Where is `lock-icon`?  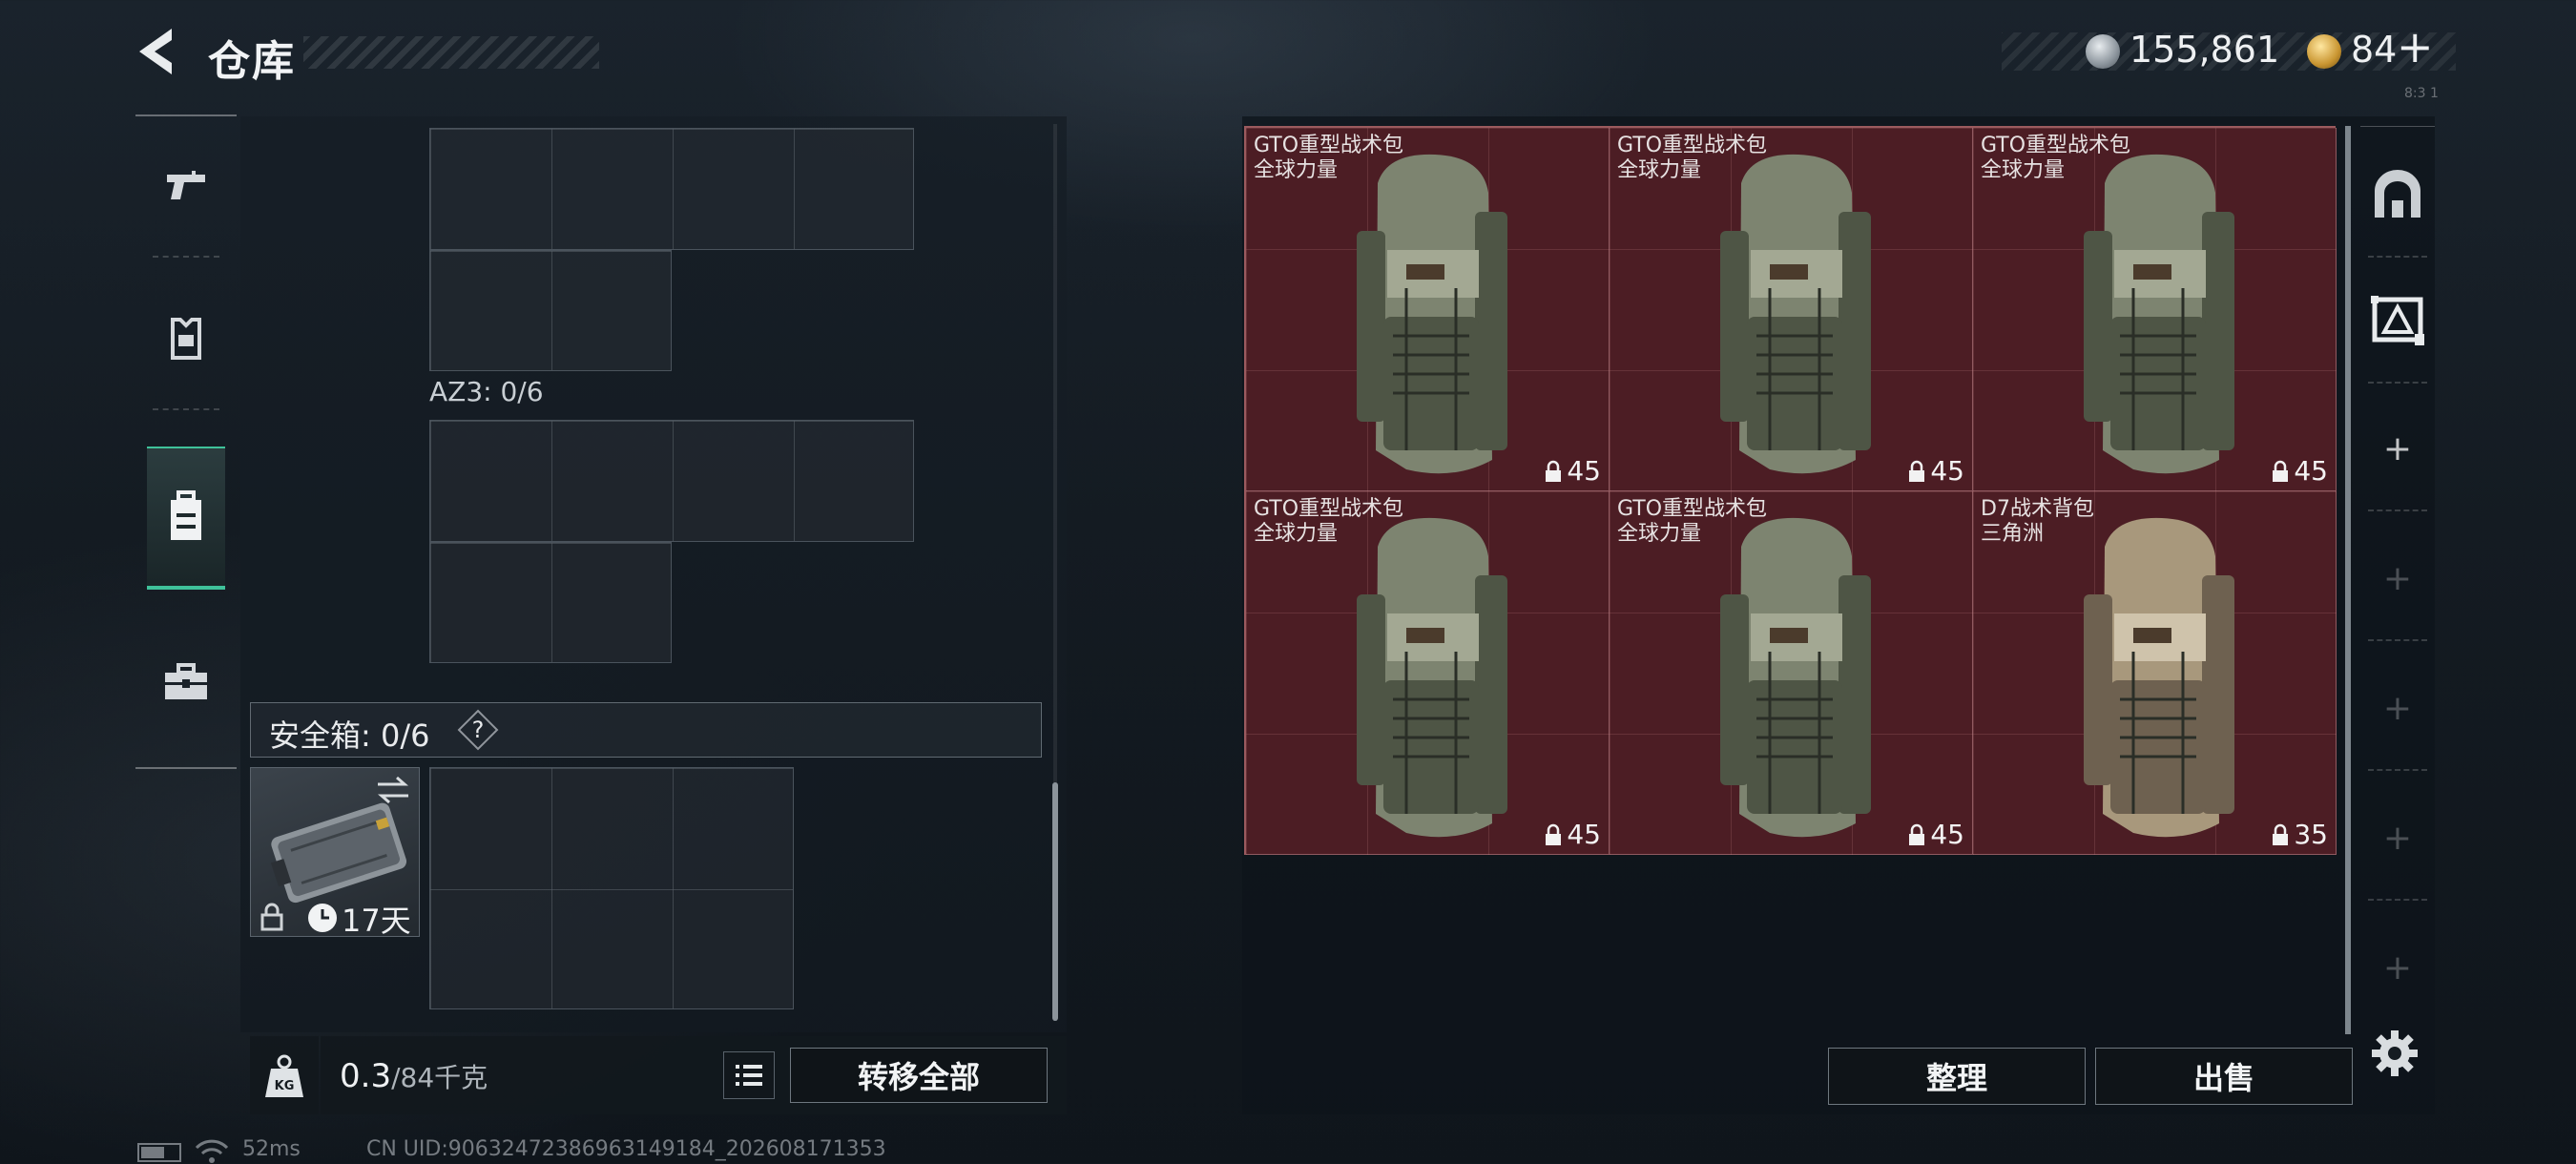 lock-icon is located at coordinates (272, 917).